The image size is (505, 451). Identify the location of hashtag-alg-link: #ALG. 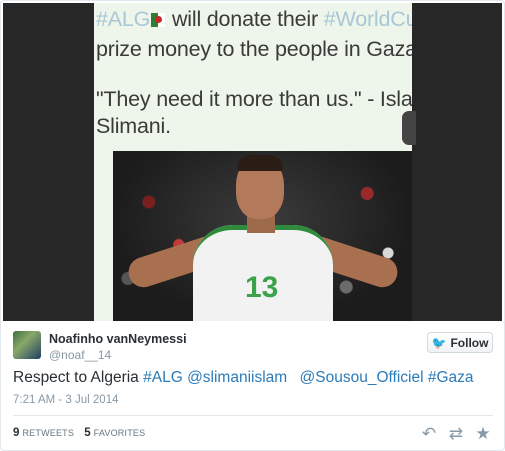
(163, 377).